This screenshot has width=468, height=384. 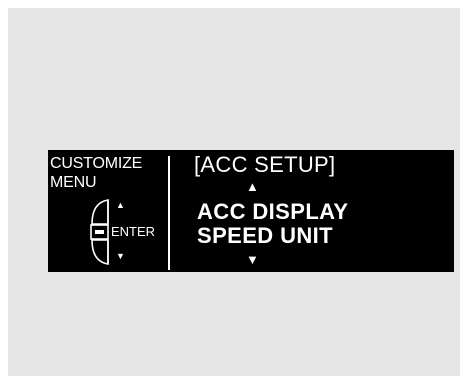 I want to click on dial-down-arrow-icon: ▼, so click(x=120, y=256).